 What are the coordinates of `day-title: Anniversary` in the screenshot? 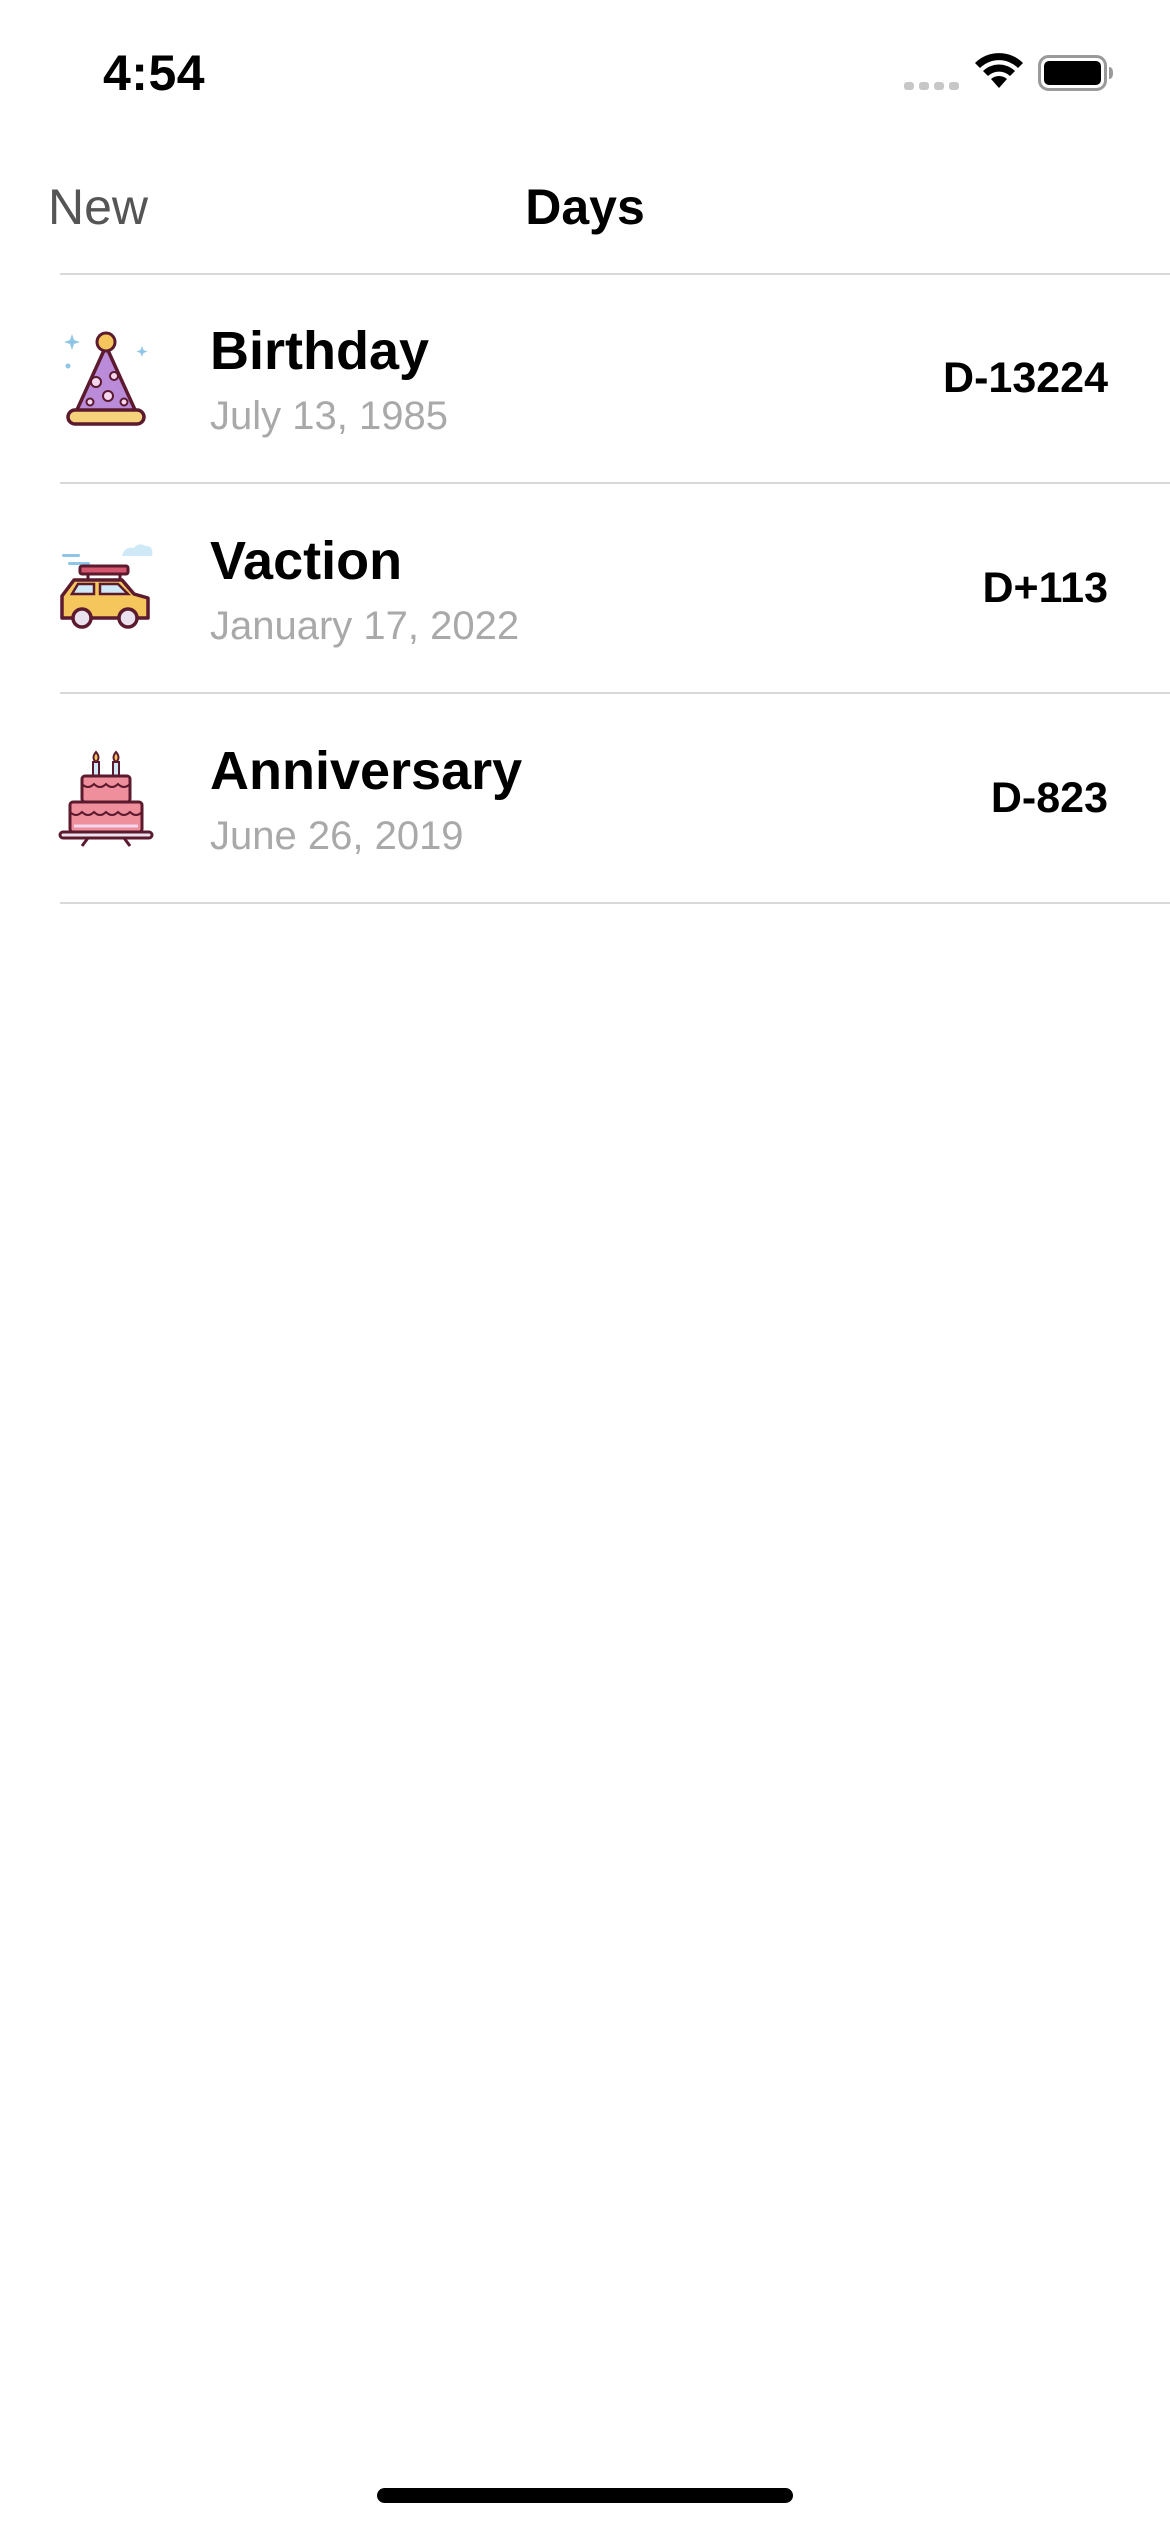 It's located at (366, 771).